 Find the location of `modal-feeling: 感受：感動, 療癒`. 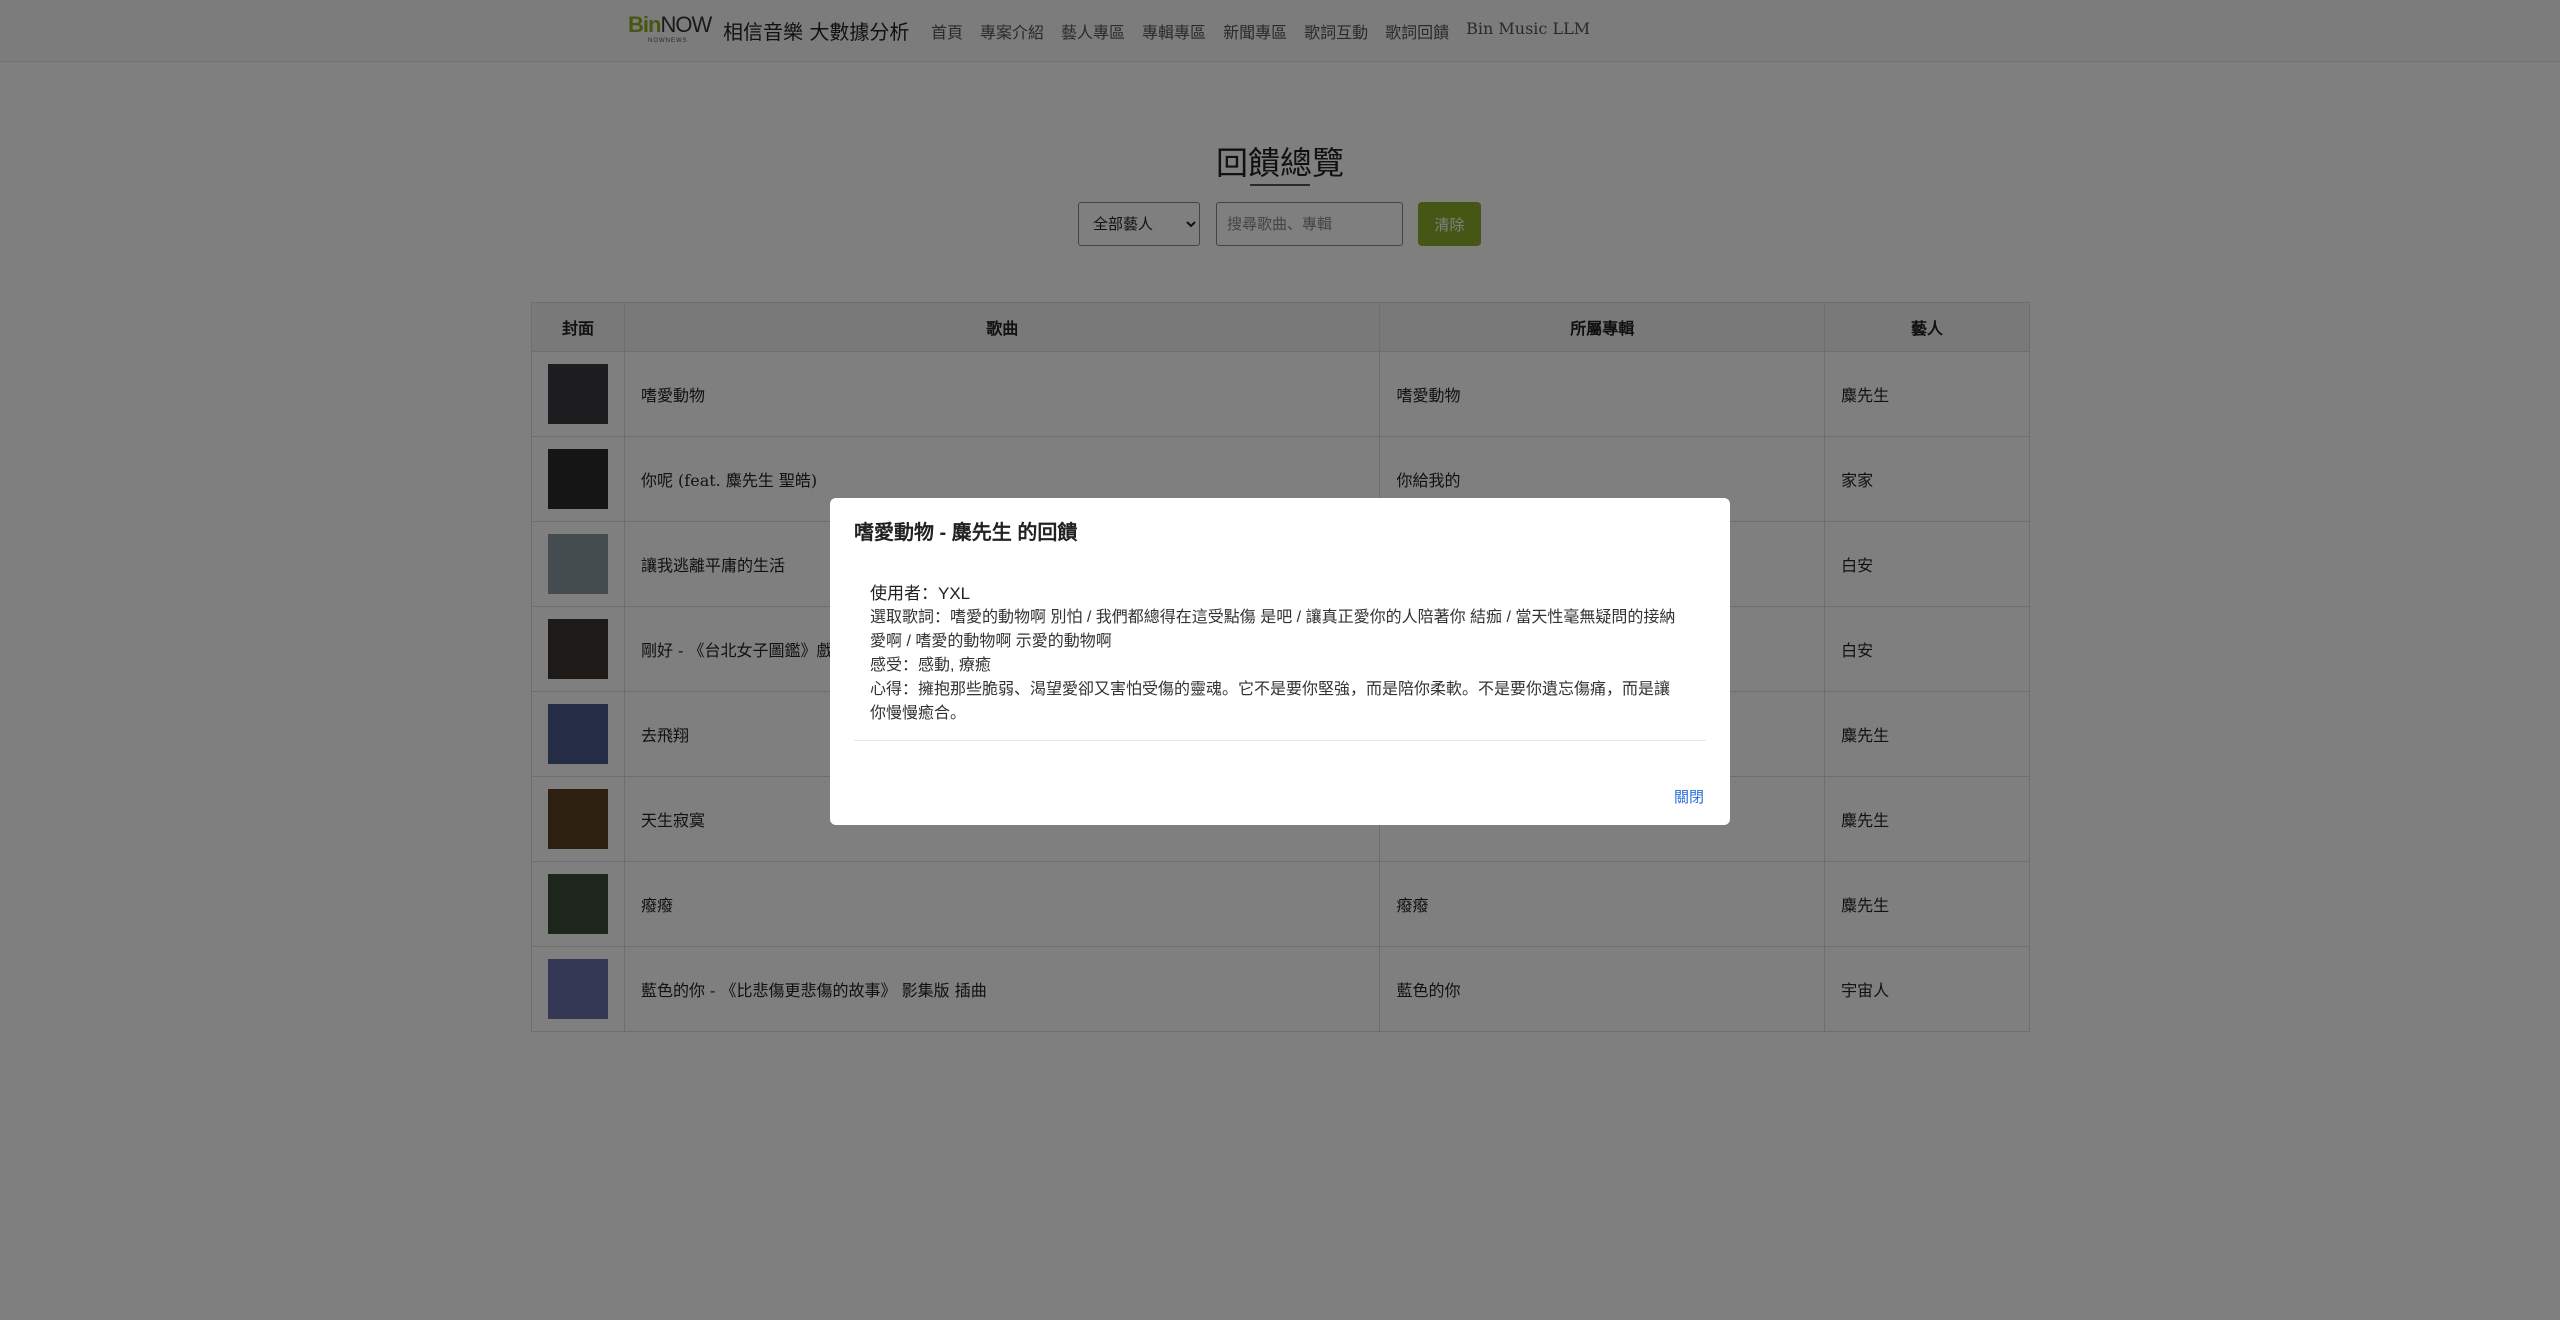

modal-feeling: 感受：感動, 療癒 is located at coordinates (930, 665).